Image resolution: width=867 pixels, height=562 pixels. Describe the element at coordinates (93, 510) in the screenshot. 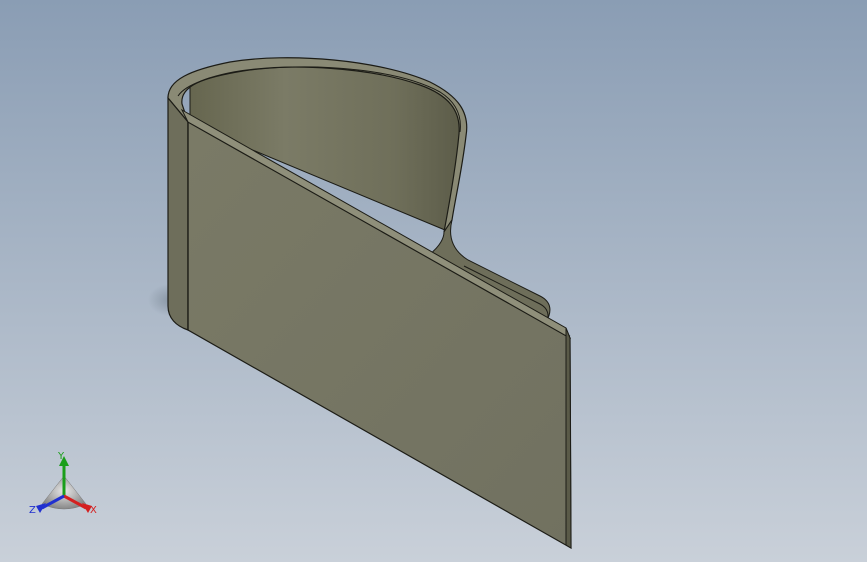

I see `triad-x-label: X` at that location.